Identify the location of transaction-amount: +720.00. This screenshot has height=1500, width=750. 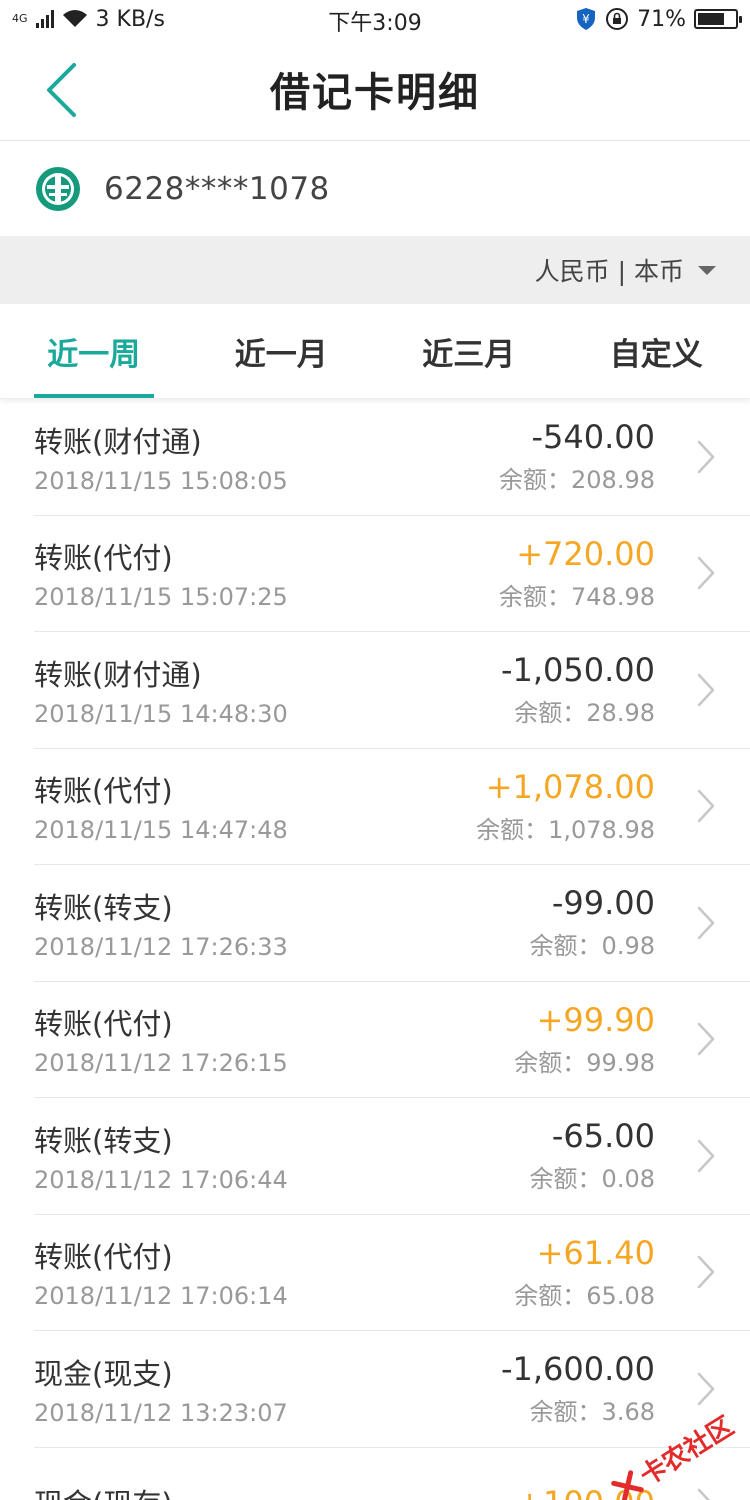
(585, 553).